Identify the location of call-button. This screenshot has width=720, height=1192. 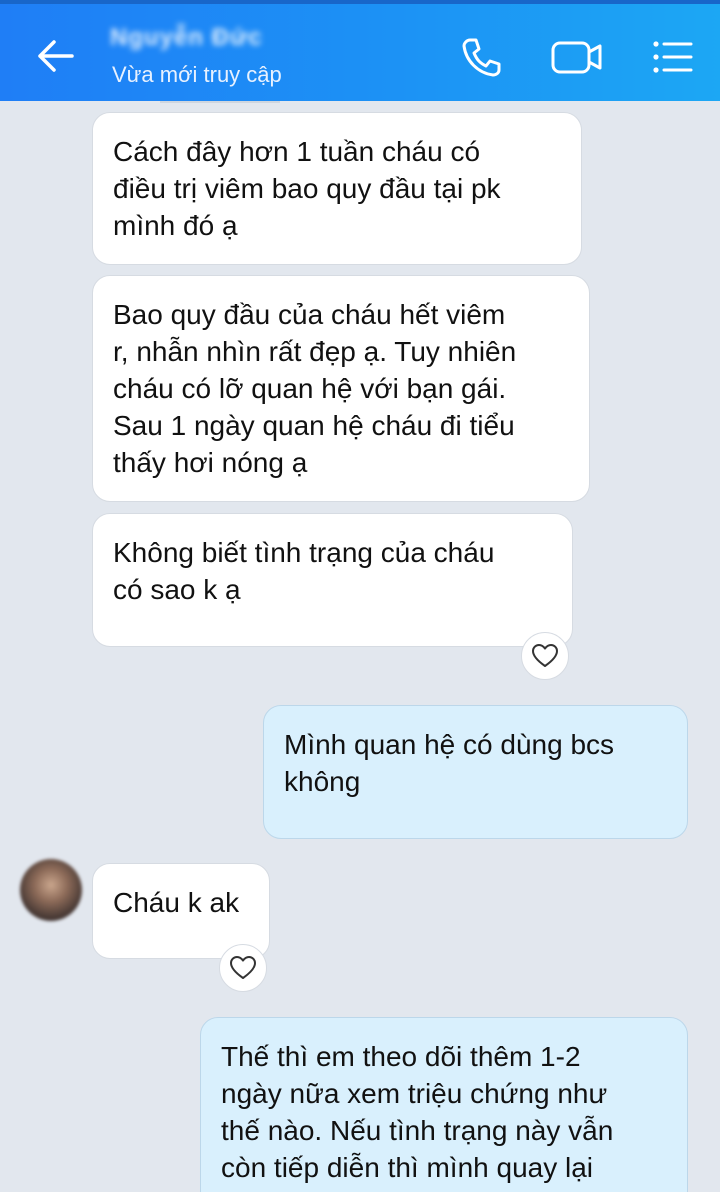
(481, 57).